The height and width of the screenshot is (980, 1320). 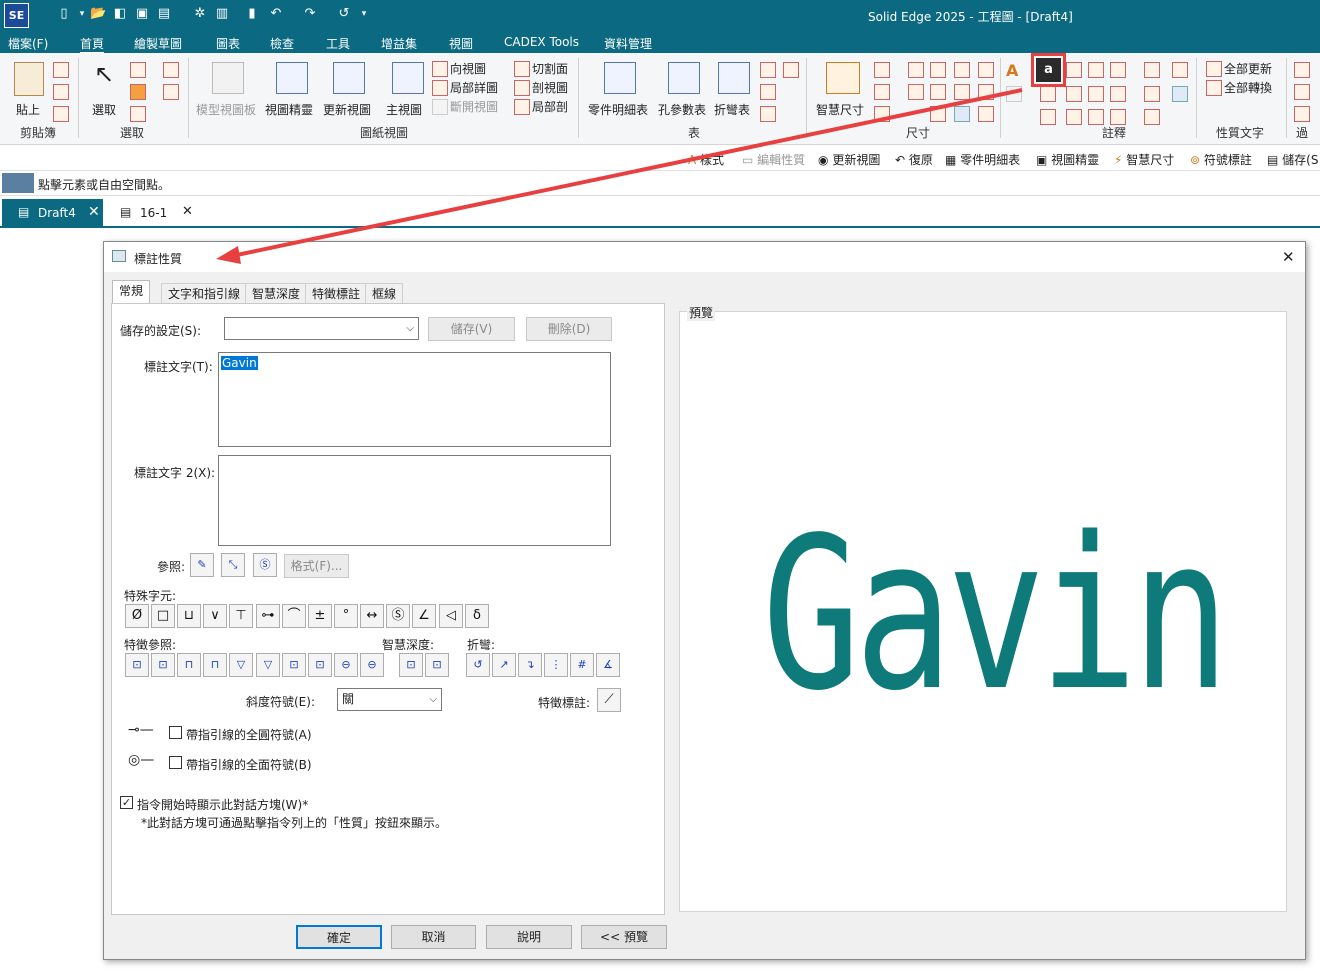 I want to click on slope-char-button: ∠, so click(x=424, y=616).